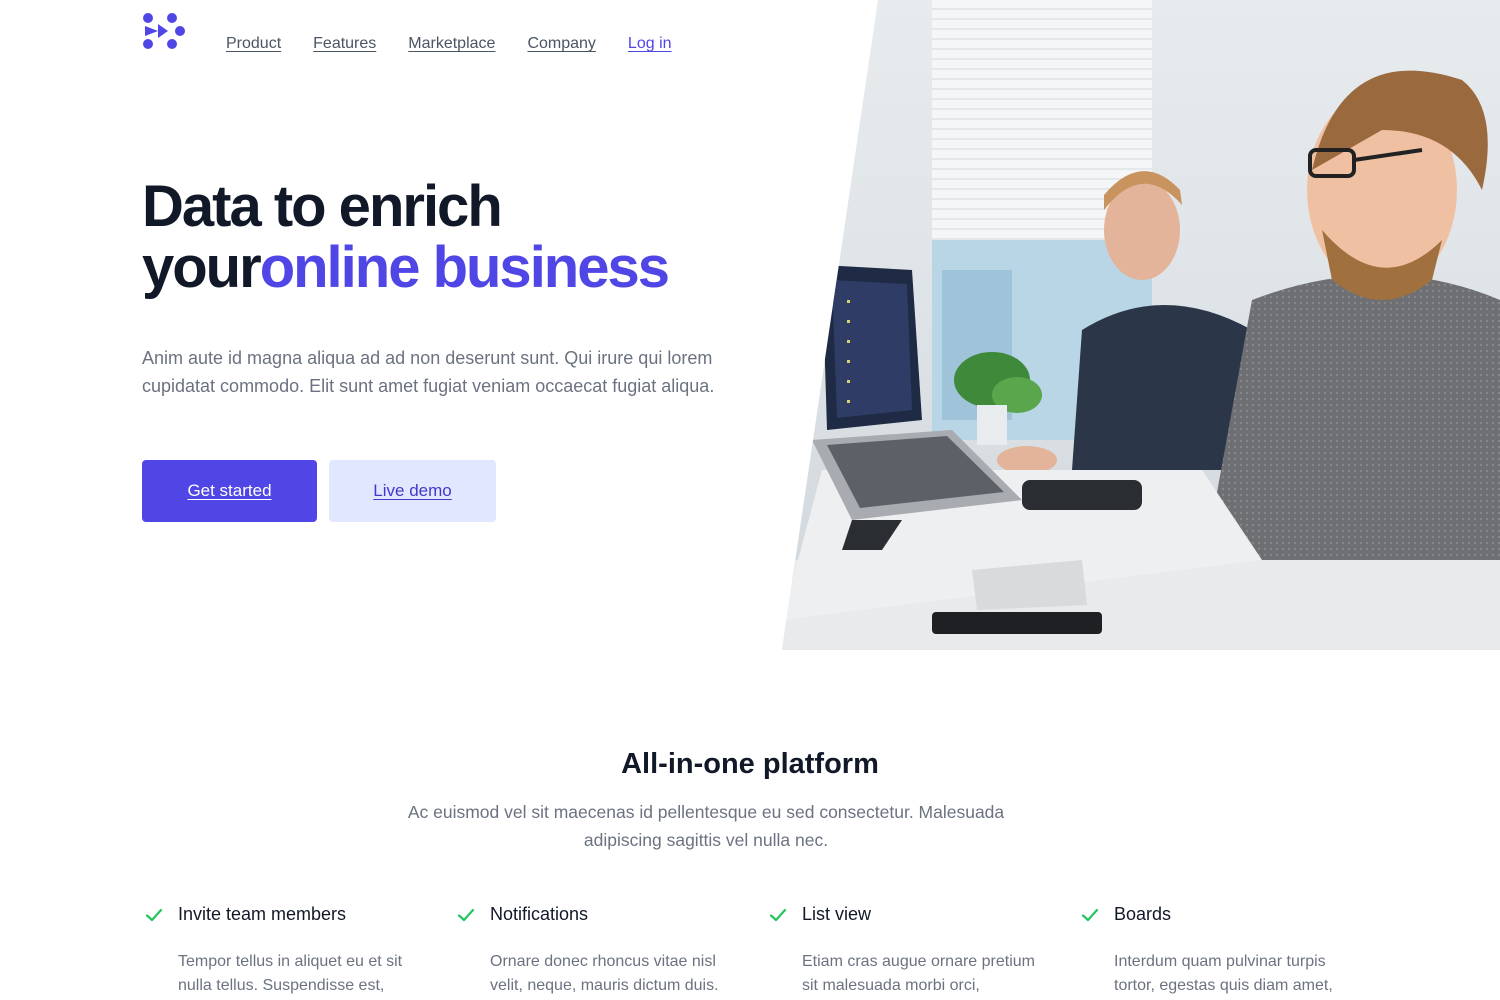  I want to click on feature-name: List view, so click(837, 914).